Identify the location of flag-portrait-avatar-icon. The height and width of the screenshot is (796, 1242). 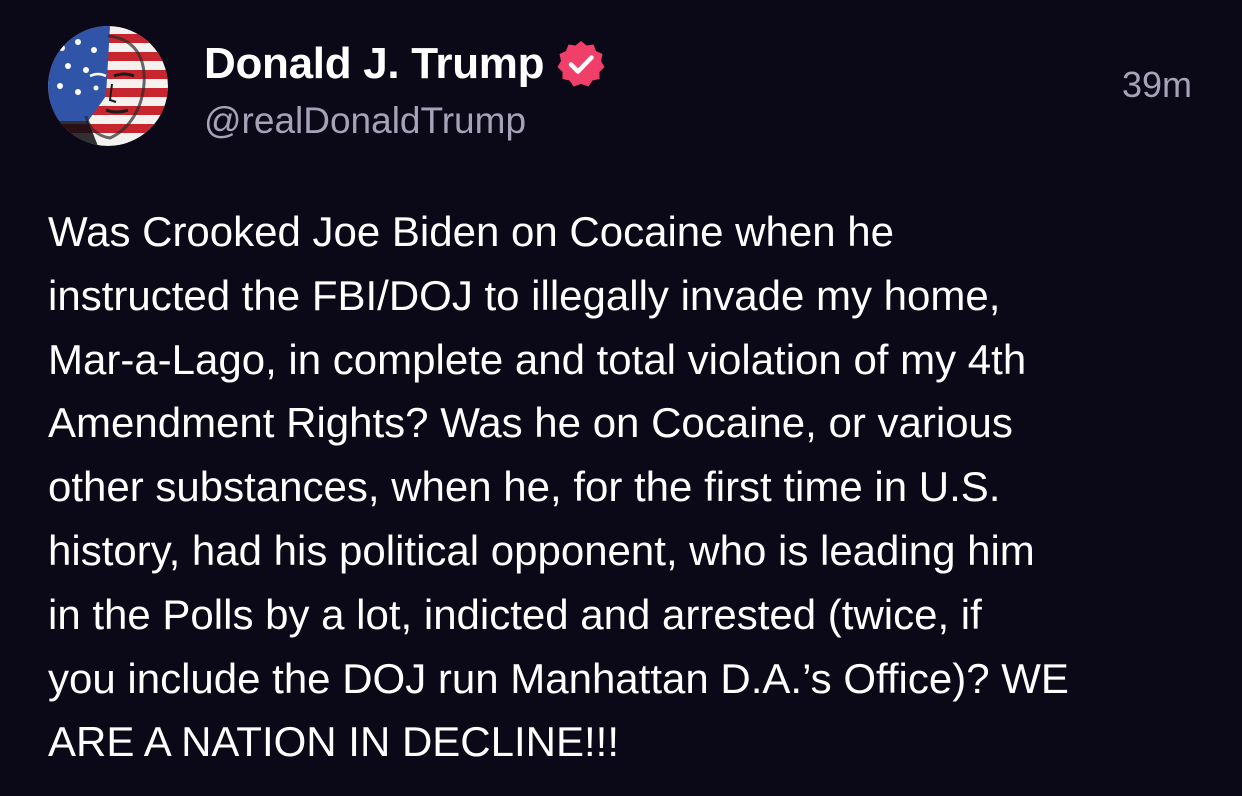
(108, 86).